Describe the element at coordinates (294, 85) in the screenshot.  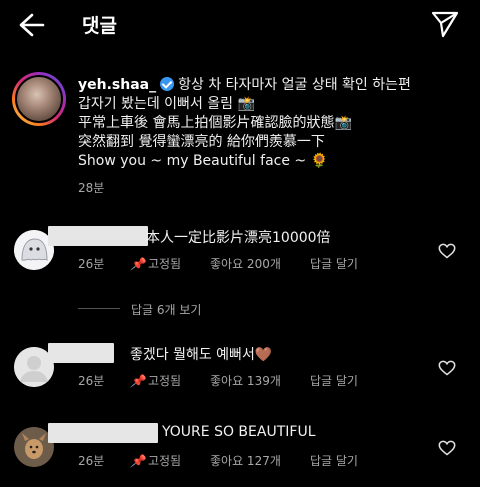
I see `caption-line: 항상 차 타자마자 얼굴 상태 확인 하는편` at that location.